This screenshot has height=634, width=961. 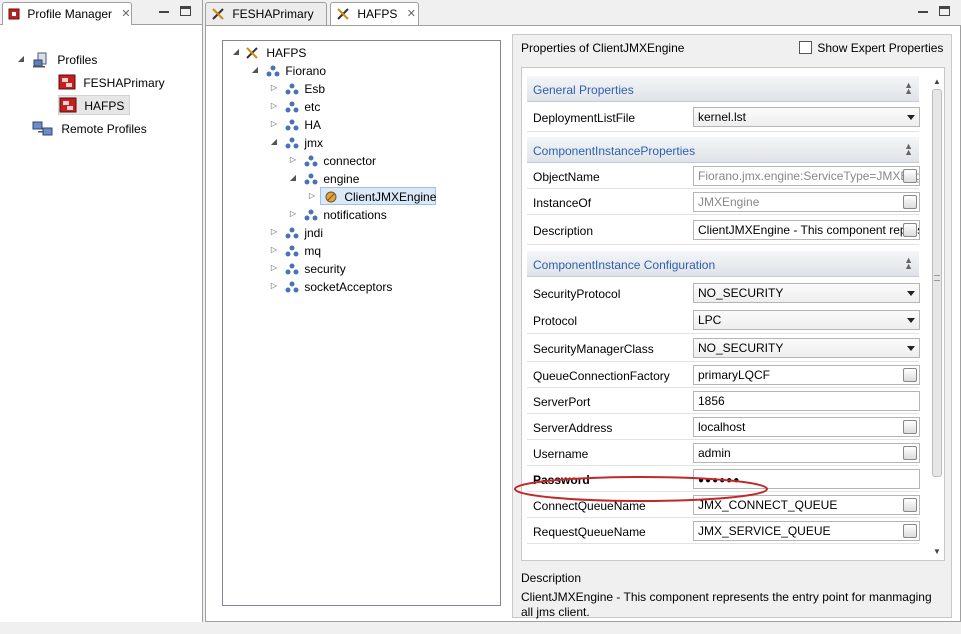 I want to click on section-title: General Properties, so click(x=583, y=90).